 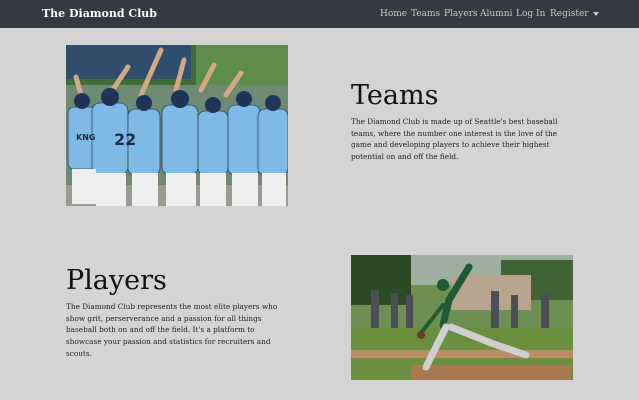 What do you see at coordinates (595, 13) in the screenshot?
I see `chevron-down-icon` at bounding box center [595, 13].